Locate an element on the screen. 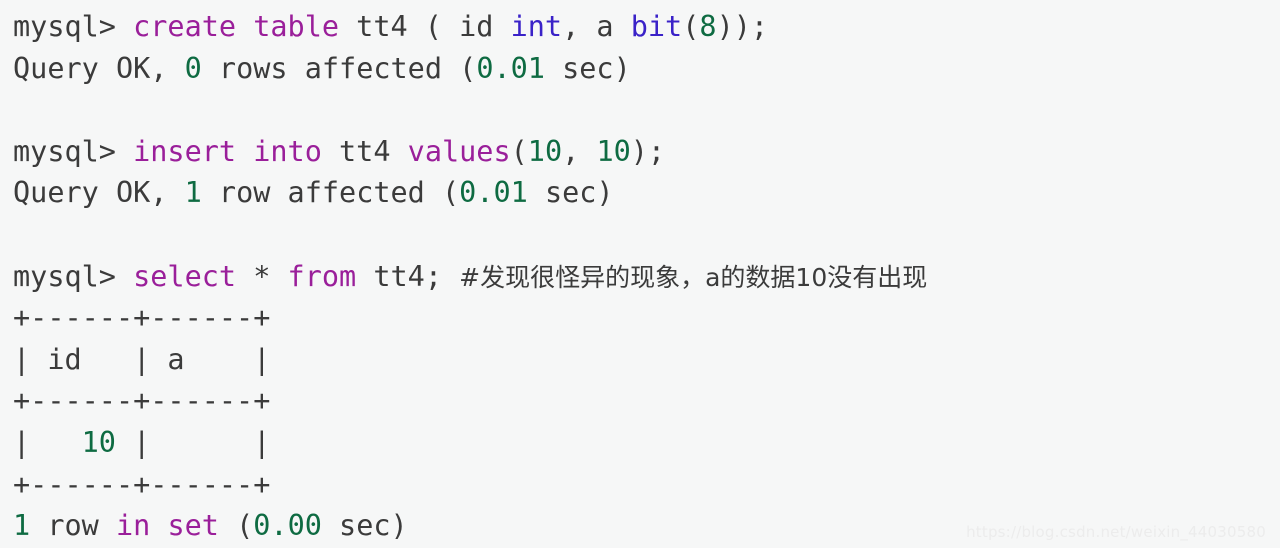 The height and width of the screenshot is (548, 1280). token-plain: row is located at coordinates (73, 526).